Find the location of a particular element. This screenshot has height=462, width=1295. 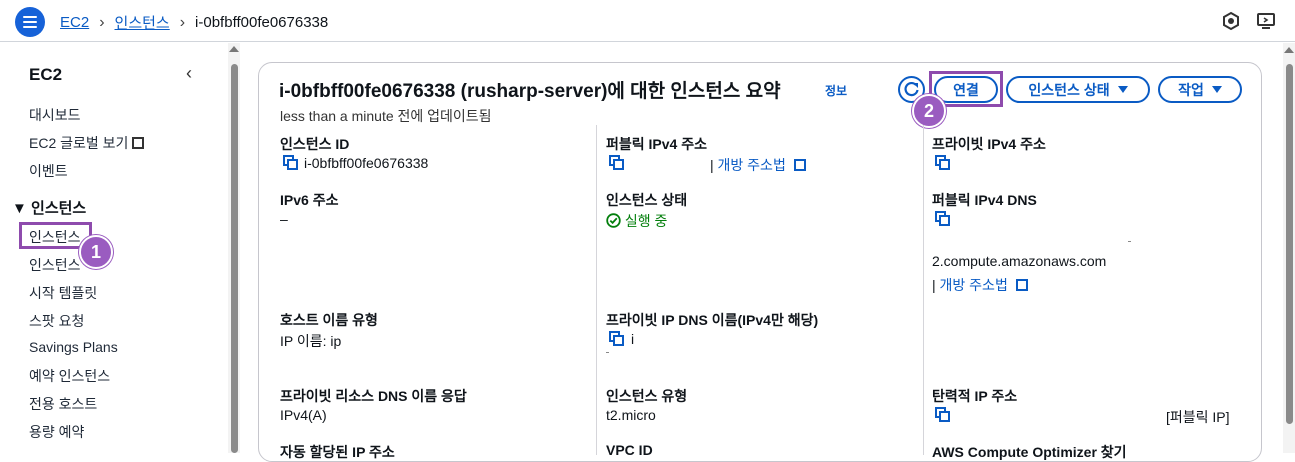

sidebar-item-spot-requests: 스팟 요청 is located at coordinates (56, 321).